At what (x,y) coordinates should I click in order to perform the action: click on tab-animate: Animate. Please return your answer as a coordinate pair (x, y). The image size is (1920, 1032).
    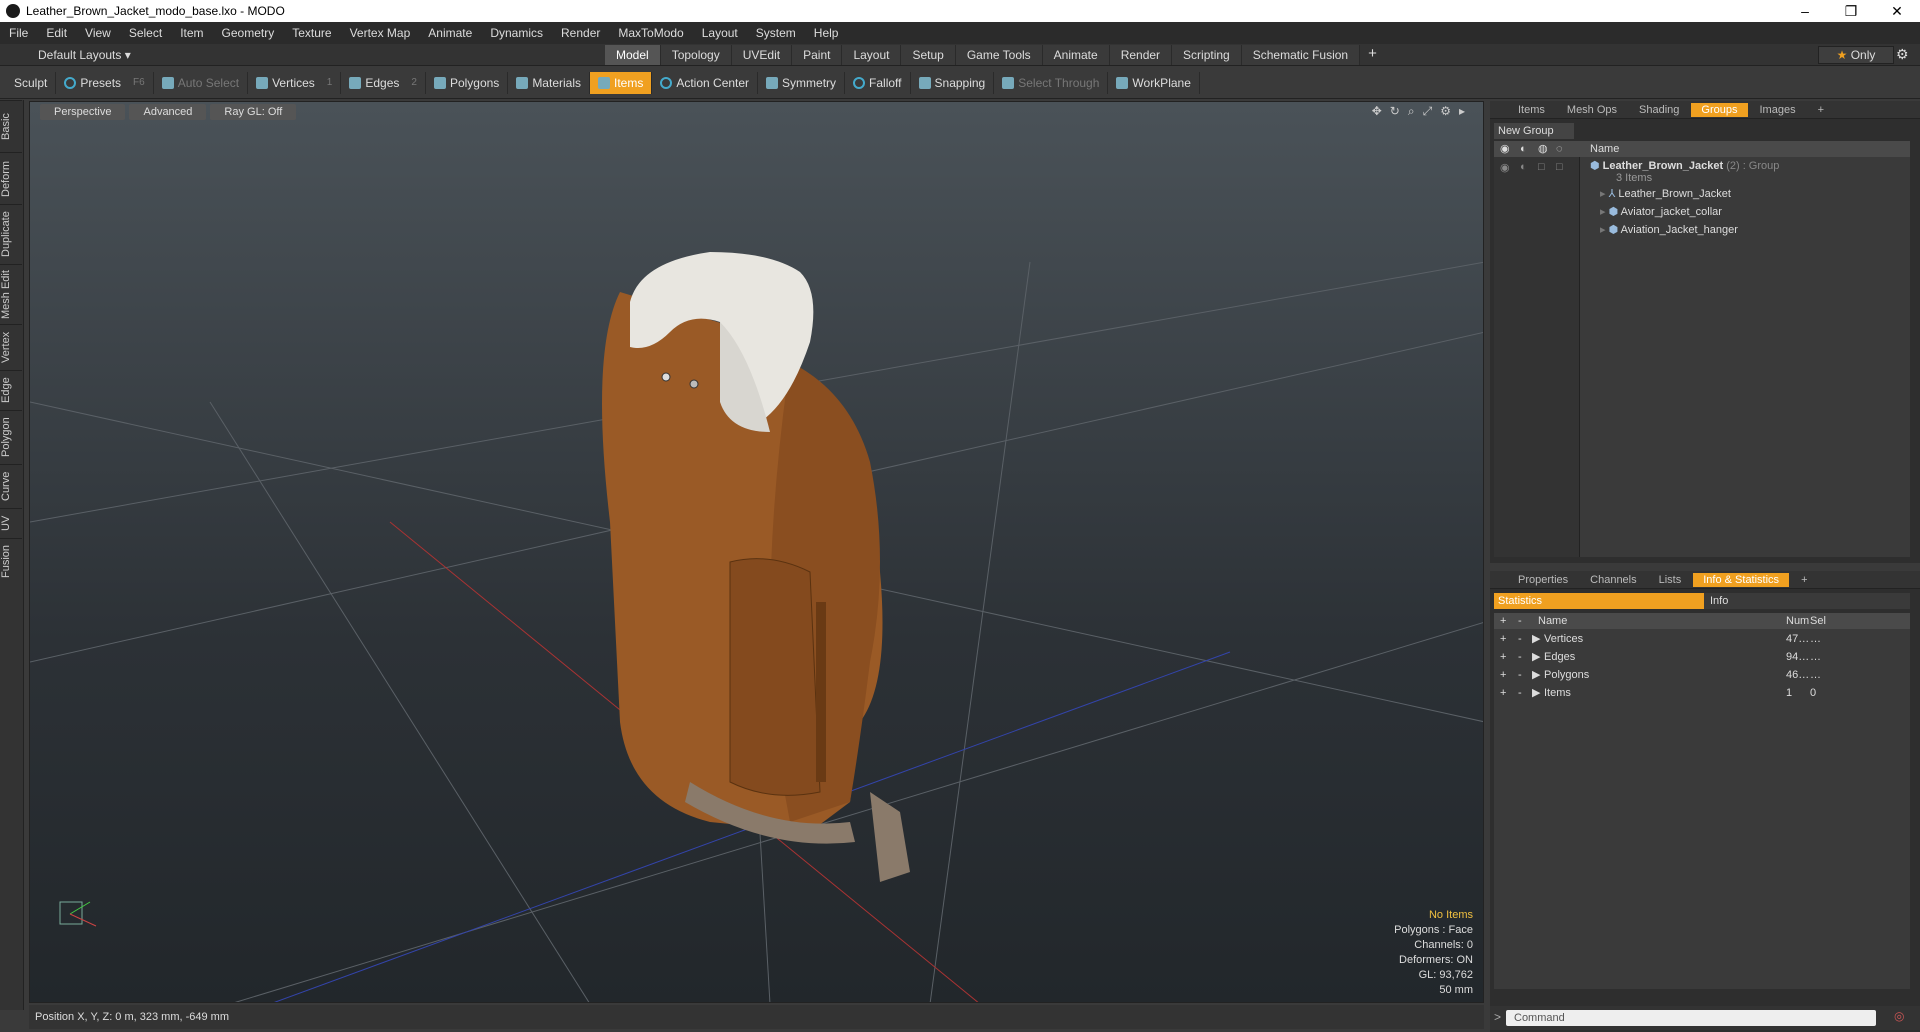
    Looking at the image, I should click on (1076, 54).